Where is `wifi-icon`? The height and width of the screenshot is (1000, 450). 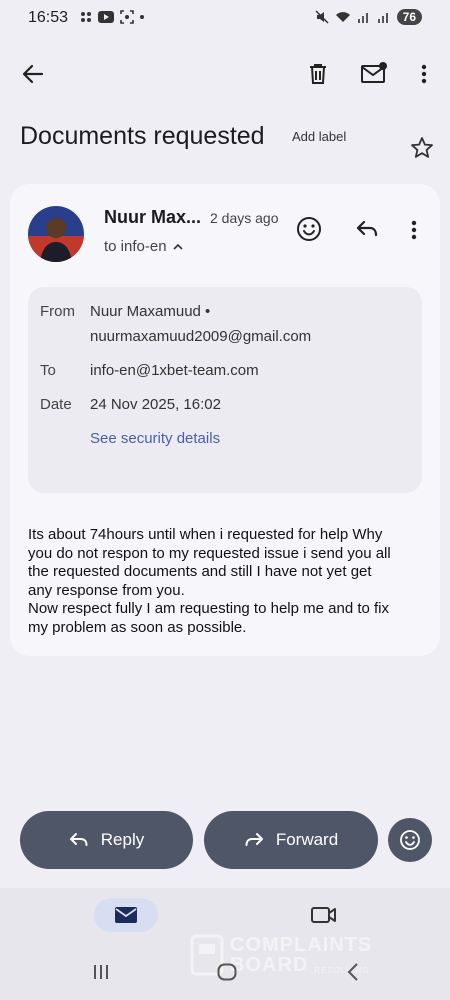 wifi-icon is located at coordinates (342, 17).